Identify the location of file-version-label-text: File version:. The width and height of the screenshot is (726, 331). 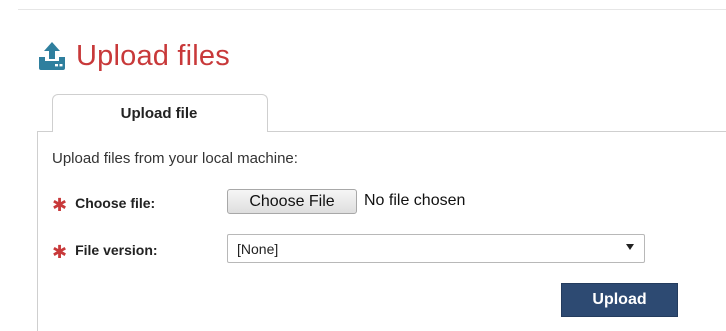
(116, 250).